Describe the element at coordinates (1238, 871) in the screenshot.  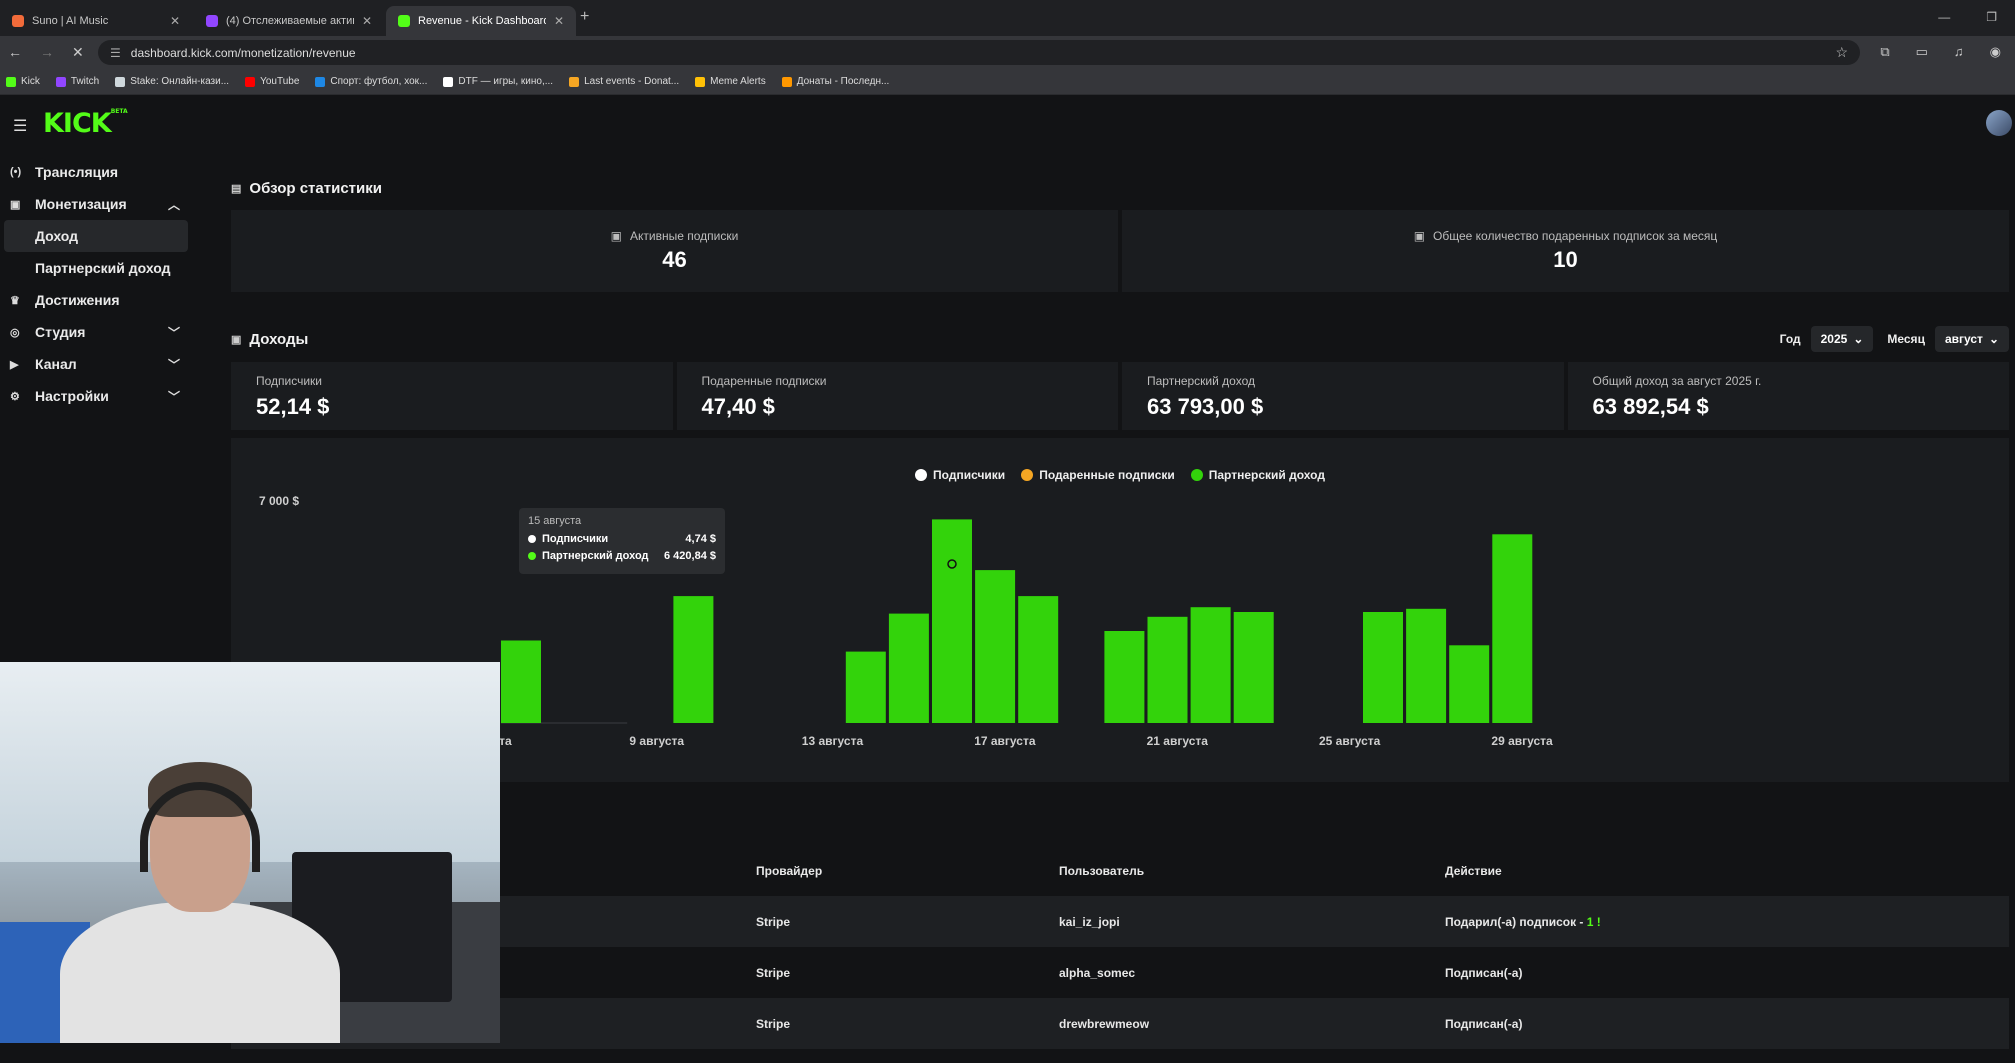
I see `column-header-user: Пользователь` at that location.